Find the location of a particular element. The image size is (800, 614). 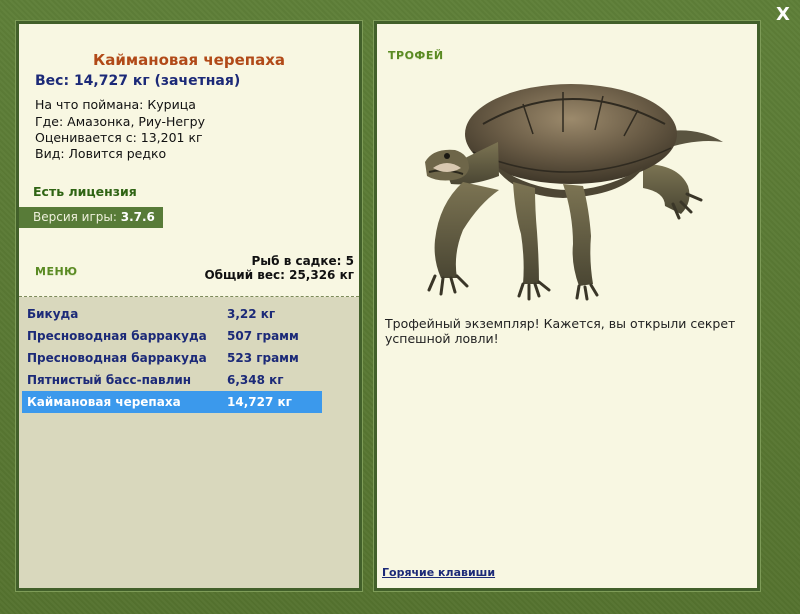

keepnet-fish-count: Рыб в садке: 5 is located at coordinates (303, 261).